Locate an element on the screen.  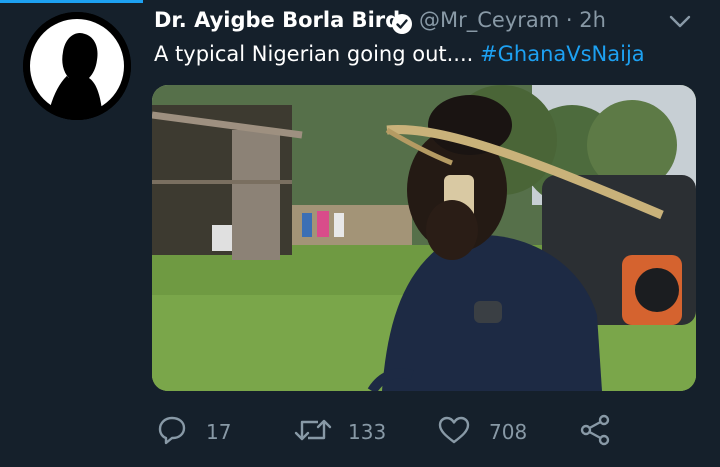
handle-and-time: @Mr_Ceyram · 2h is located at coordinates (512, 20).